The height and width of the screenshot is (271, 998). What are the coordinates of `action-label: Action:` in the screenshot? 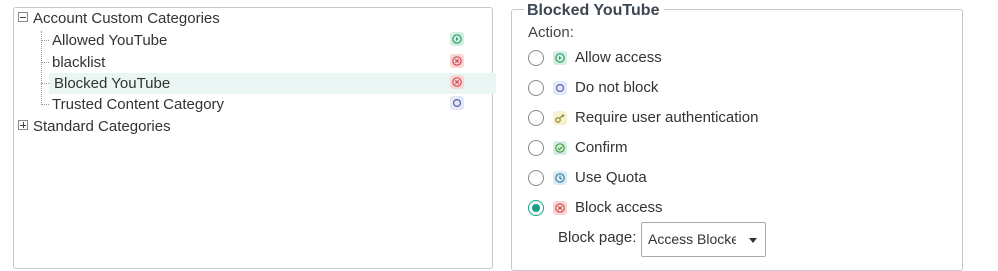 It's located at (551, 32).